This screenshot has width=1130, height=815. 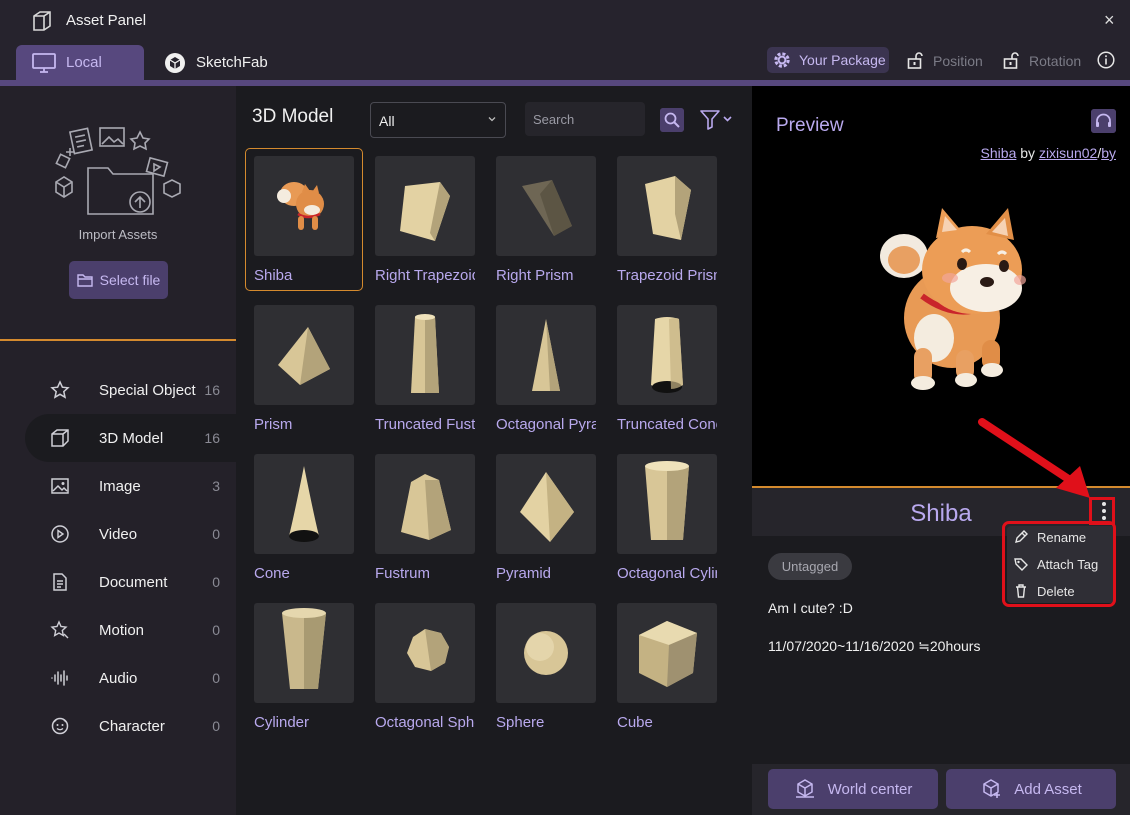 I want to click on model-card-right-prism: Right Prism, so click(x=555, y=227).